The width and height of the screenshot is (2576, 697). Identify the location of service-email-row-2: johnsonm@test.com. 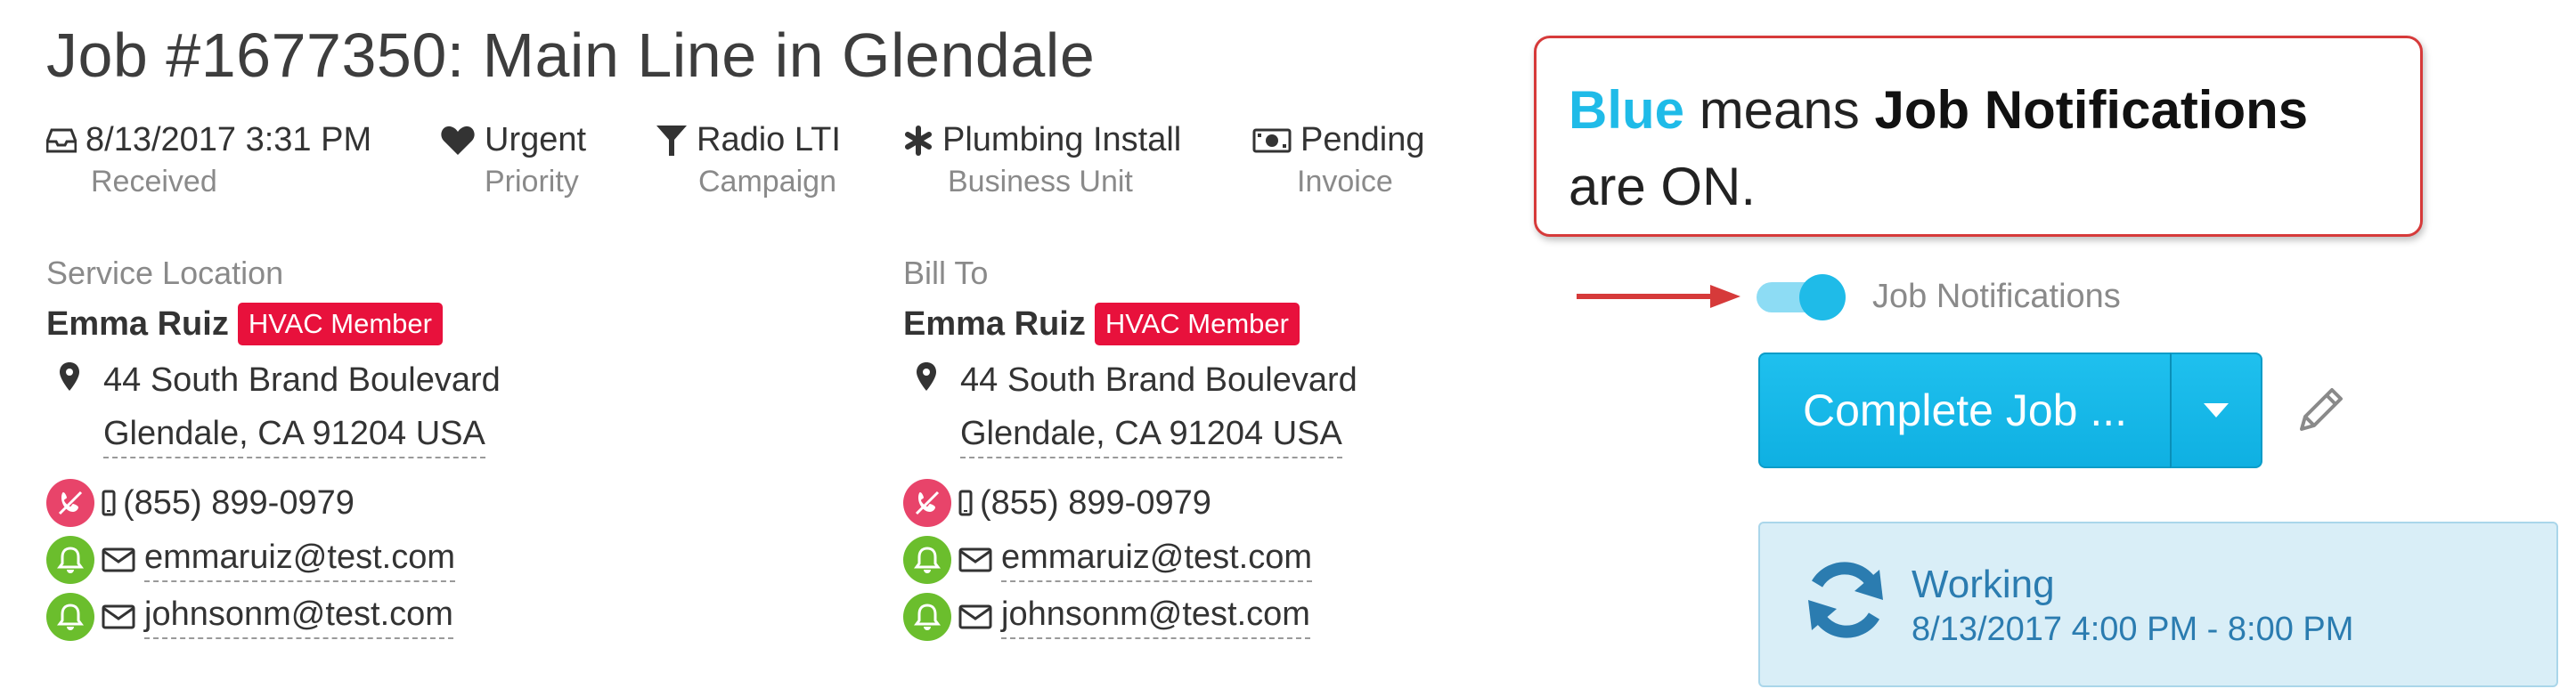
(250, 617).